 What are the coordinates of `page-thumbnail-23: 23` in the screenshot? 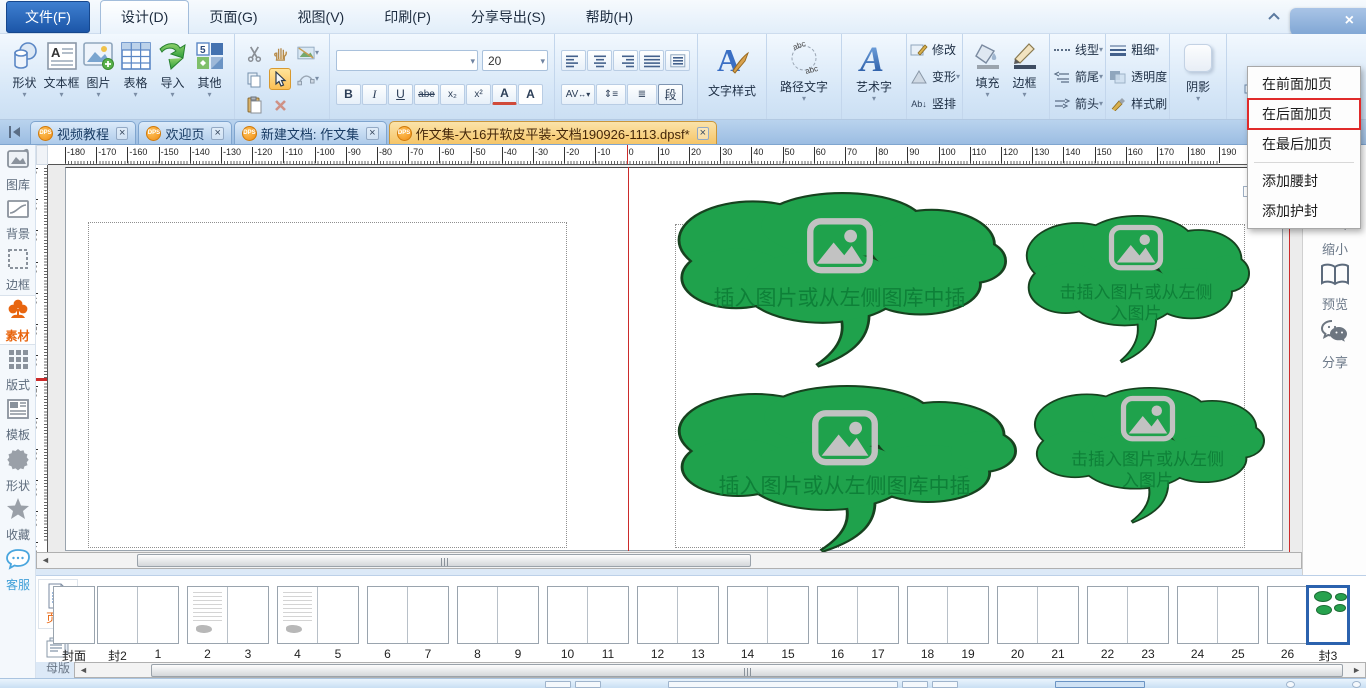 It's located at (1148, 624).